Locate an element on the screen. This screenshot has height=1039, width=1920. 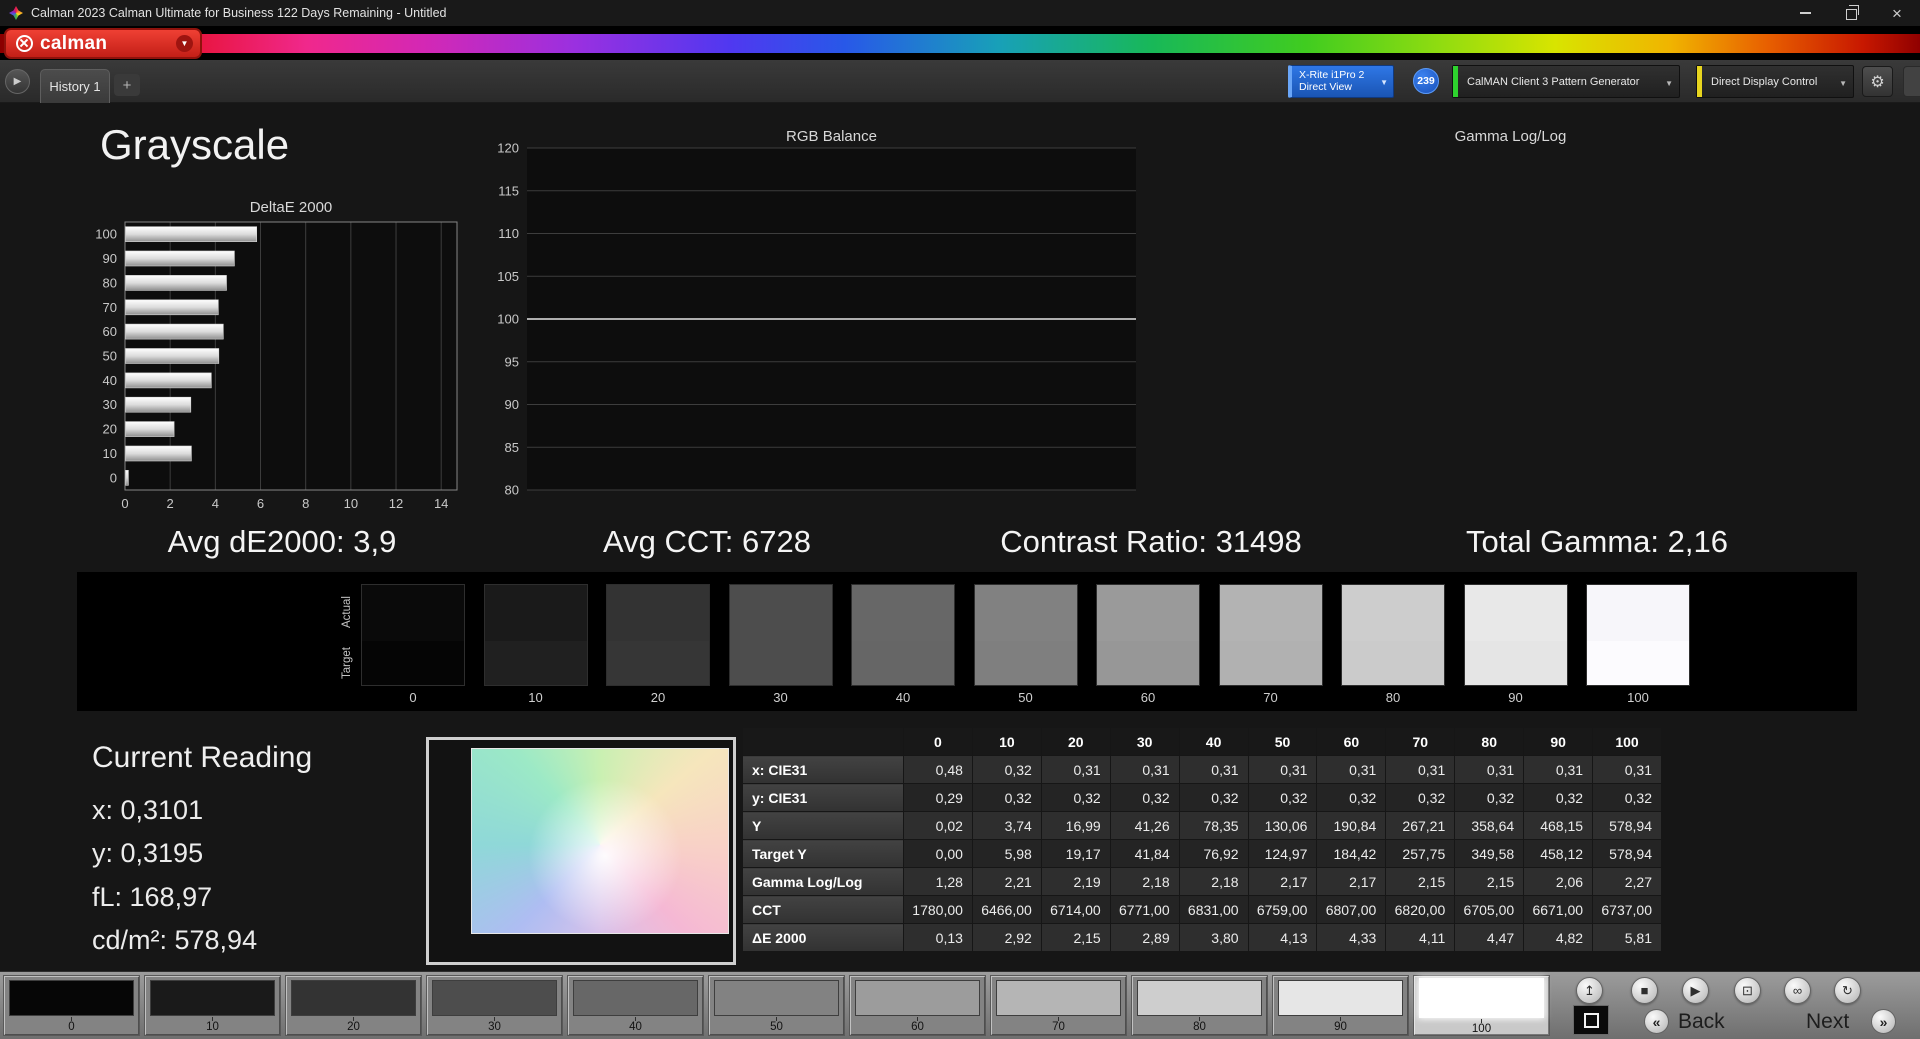
table-value-cell: 6759,00 is located at coordinates (1282, 909).